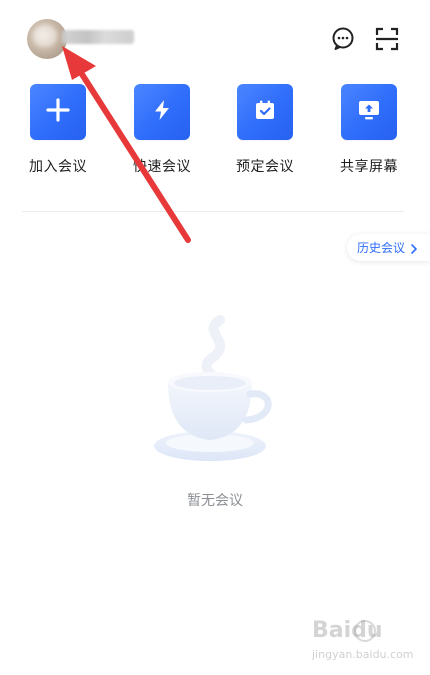 The height and width of the screenshot is (675, 430). I want to click on share-screen-tile, so click(369, 112).